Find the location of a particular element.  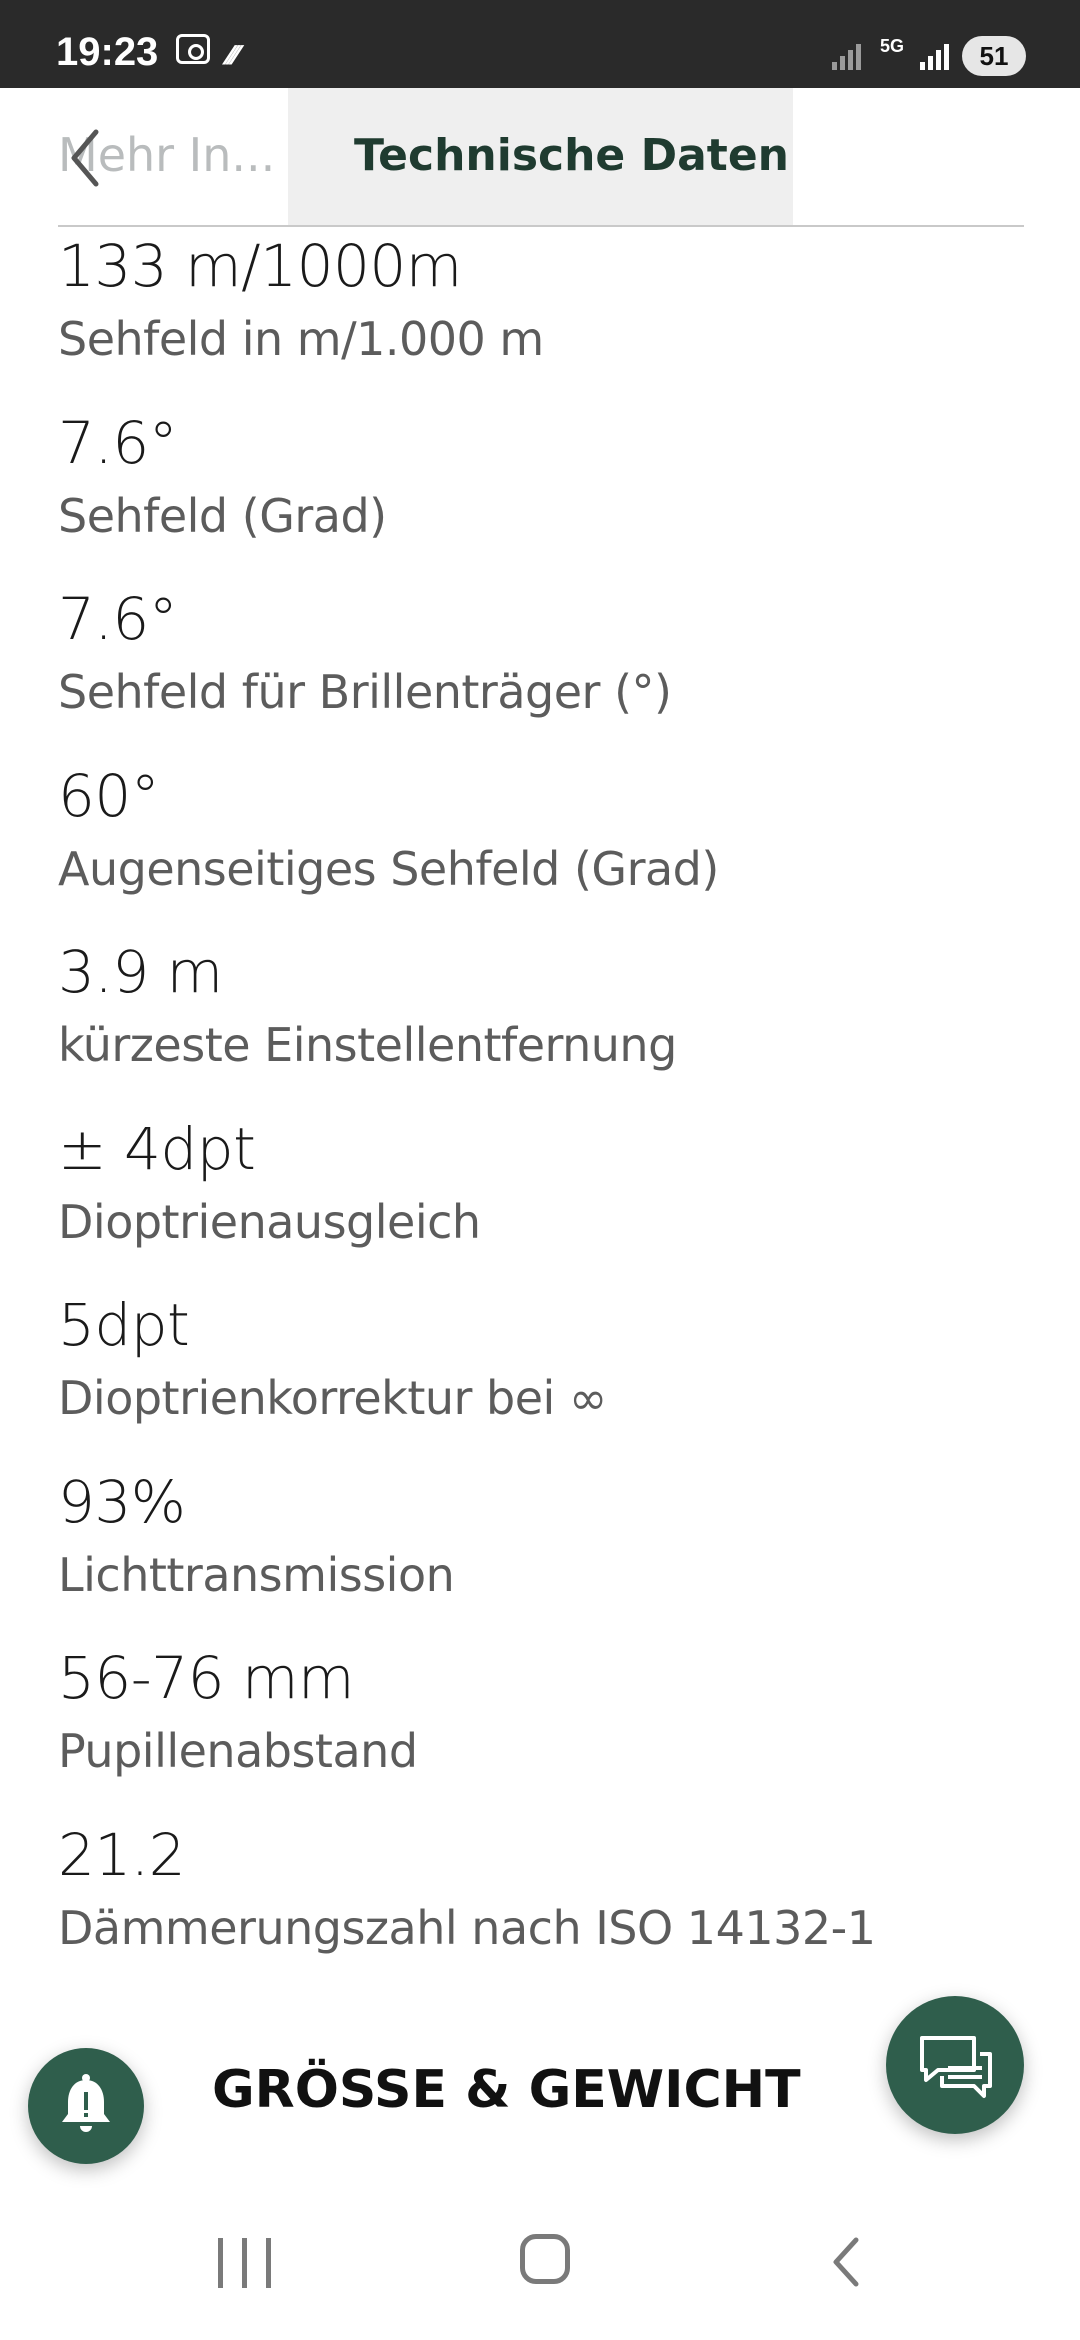

spec-item: 3.9 m kürzeste Einstellentfernung is located at coordinates (541, 1022).